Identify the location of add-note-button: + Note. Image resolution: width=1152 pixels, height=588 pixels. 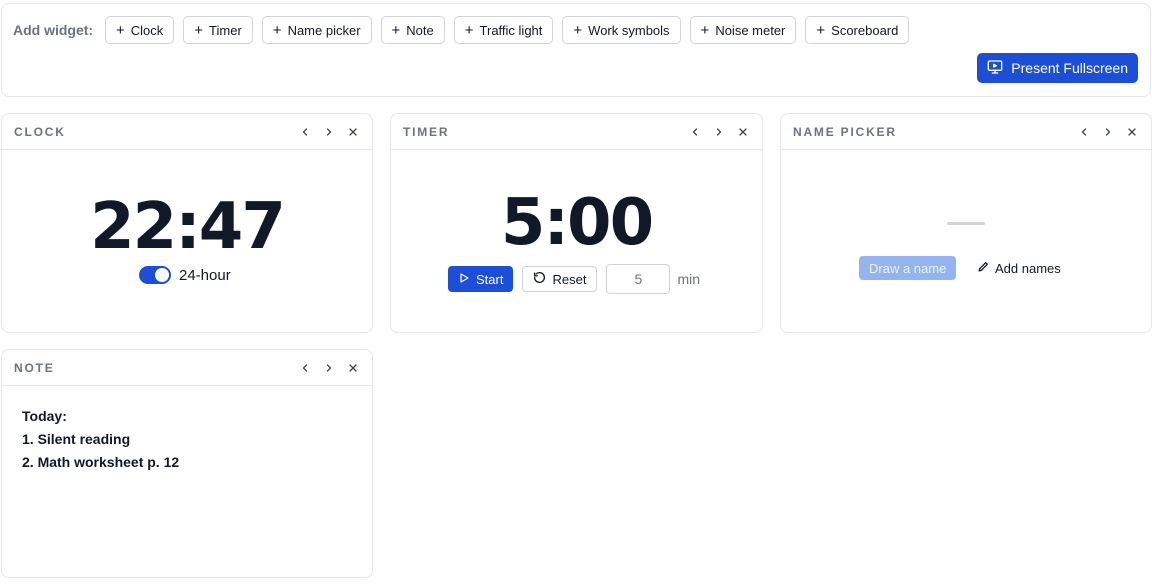
(412, 30).